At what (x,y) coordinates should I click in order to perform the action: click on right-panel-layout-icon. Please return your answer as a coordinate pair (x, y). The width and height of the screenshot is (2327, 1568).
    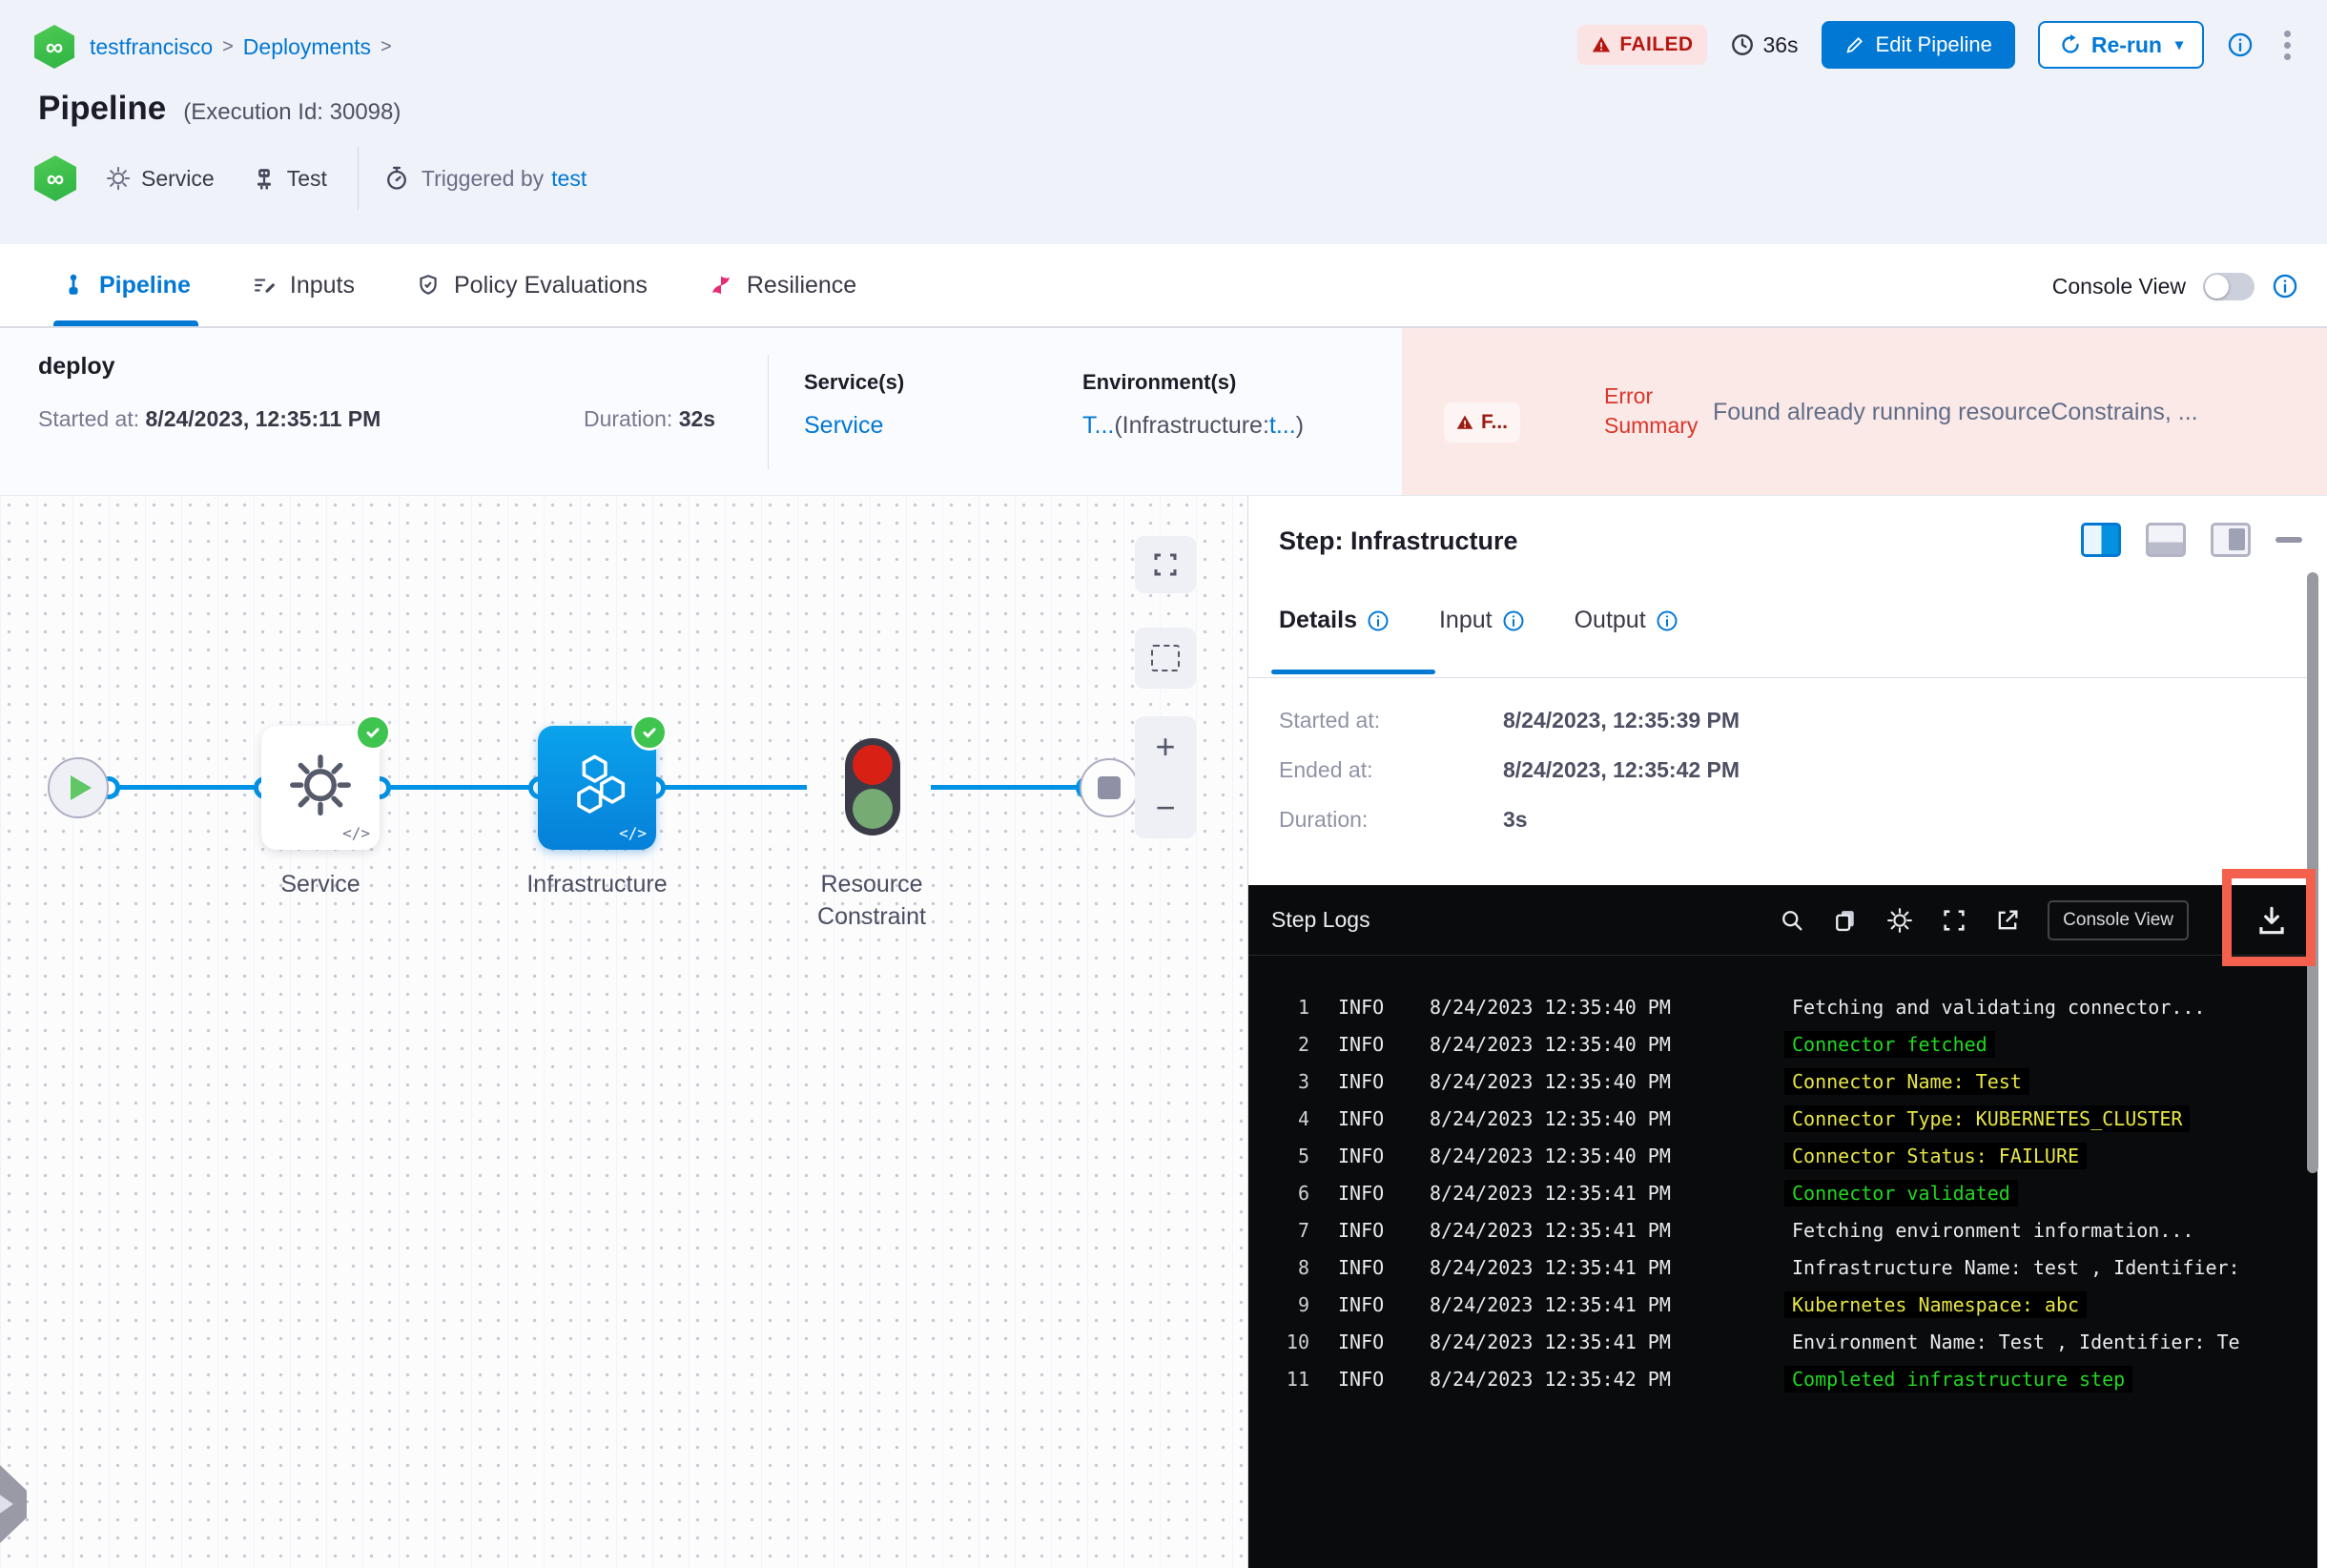
    Looking at the image, I should click on (2101, 540).